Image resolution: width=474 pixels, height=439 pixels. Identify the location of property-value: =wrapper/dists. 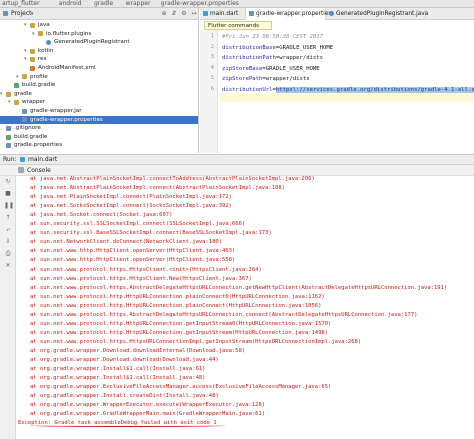
(286, 79).